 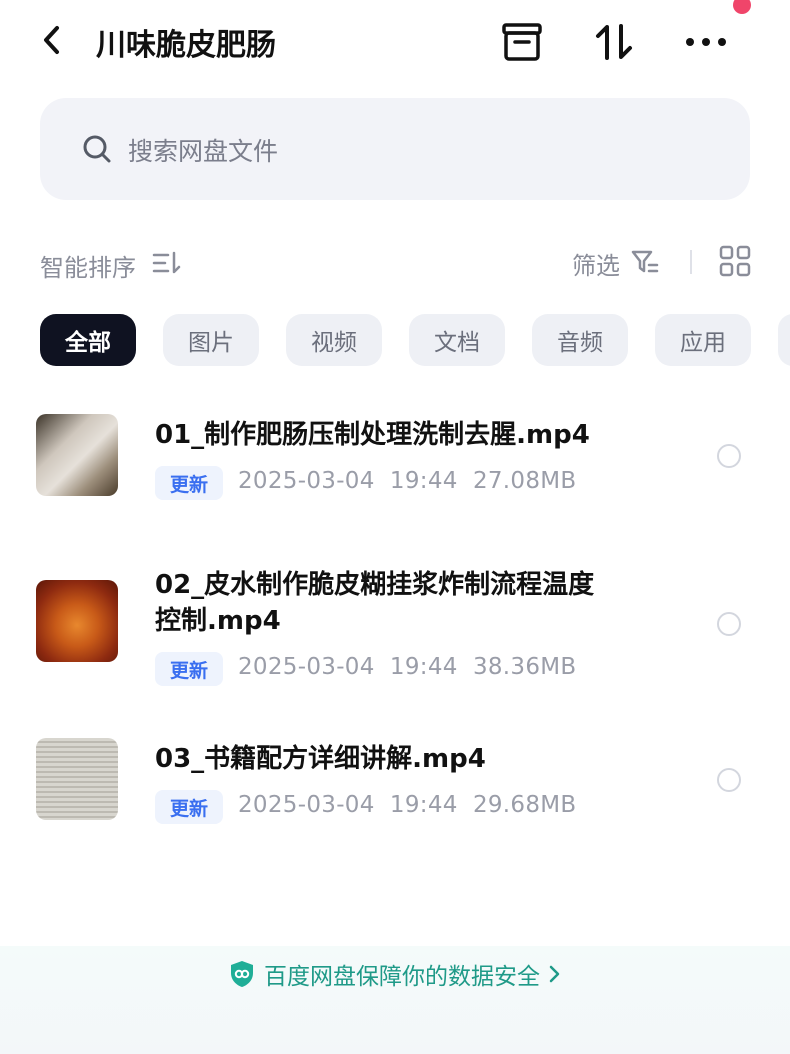 What do you see at coordinates (186, 45) in the screenshot?
I see `page-title: 川味脆皮肥肠` at bounding box center [186, 45].